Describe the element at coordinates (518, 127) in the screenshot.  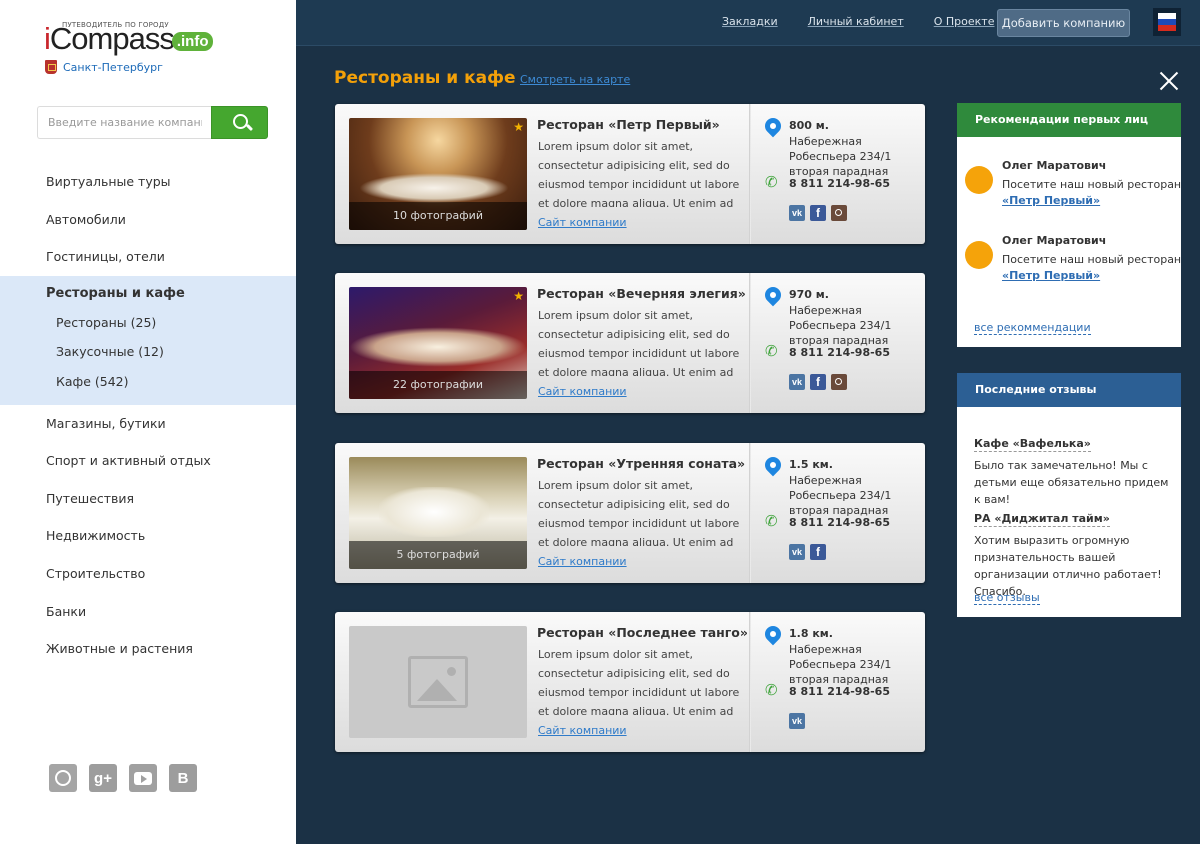
I see `star-icon: ★` at that location.